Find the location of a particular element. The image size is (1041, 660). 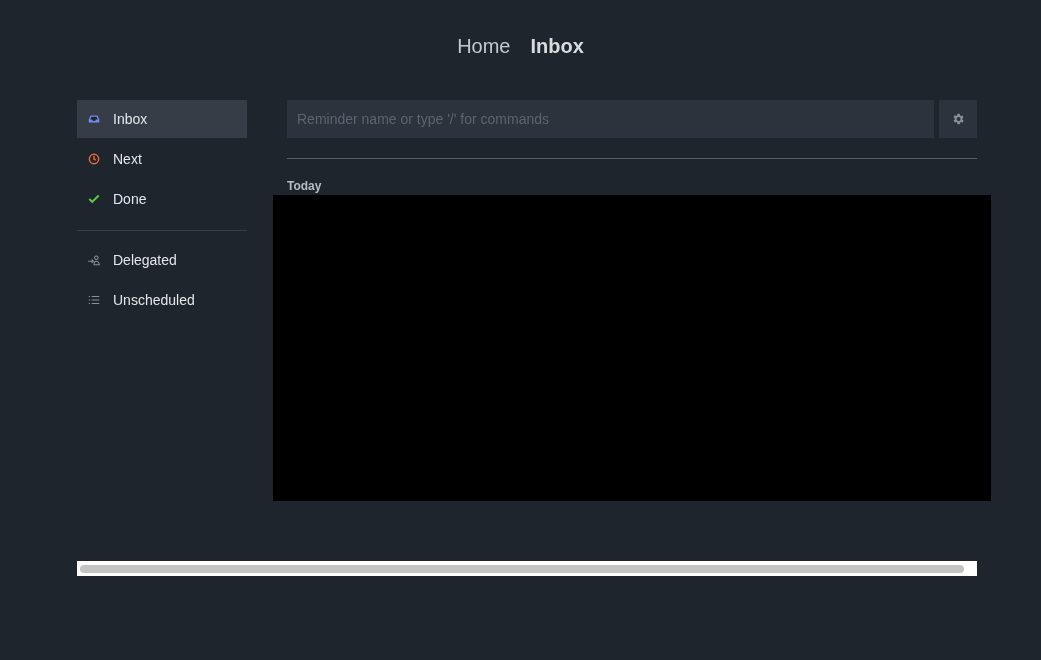

settings-icon is located at coordinates (958, 119).